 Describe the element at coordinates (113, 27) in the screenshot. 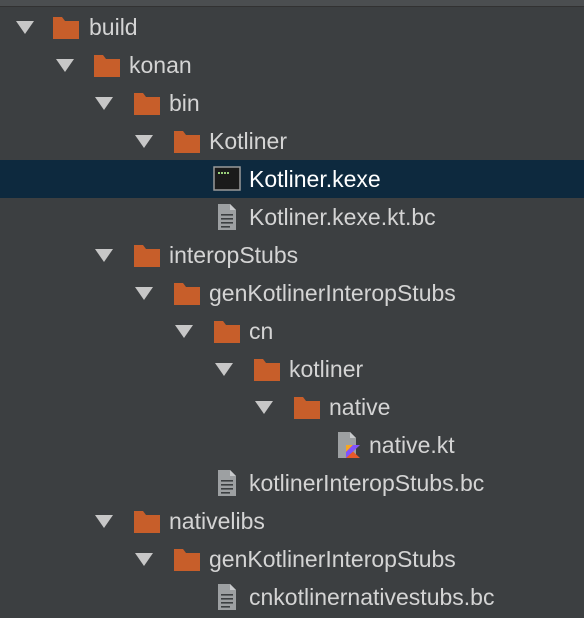

I see `tree-label: build` at that location.